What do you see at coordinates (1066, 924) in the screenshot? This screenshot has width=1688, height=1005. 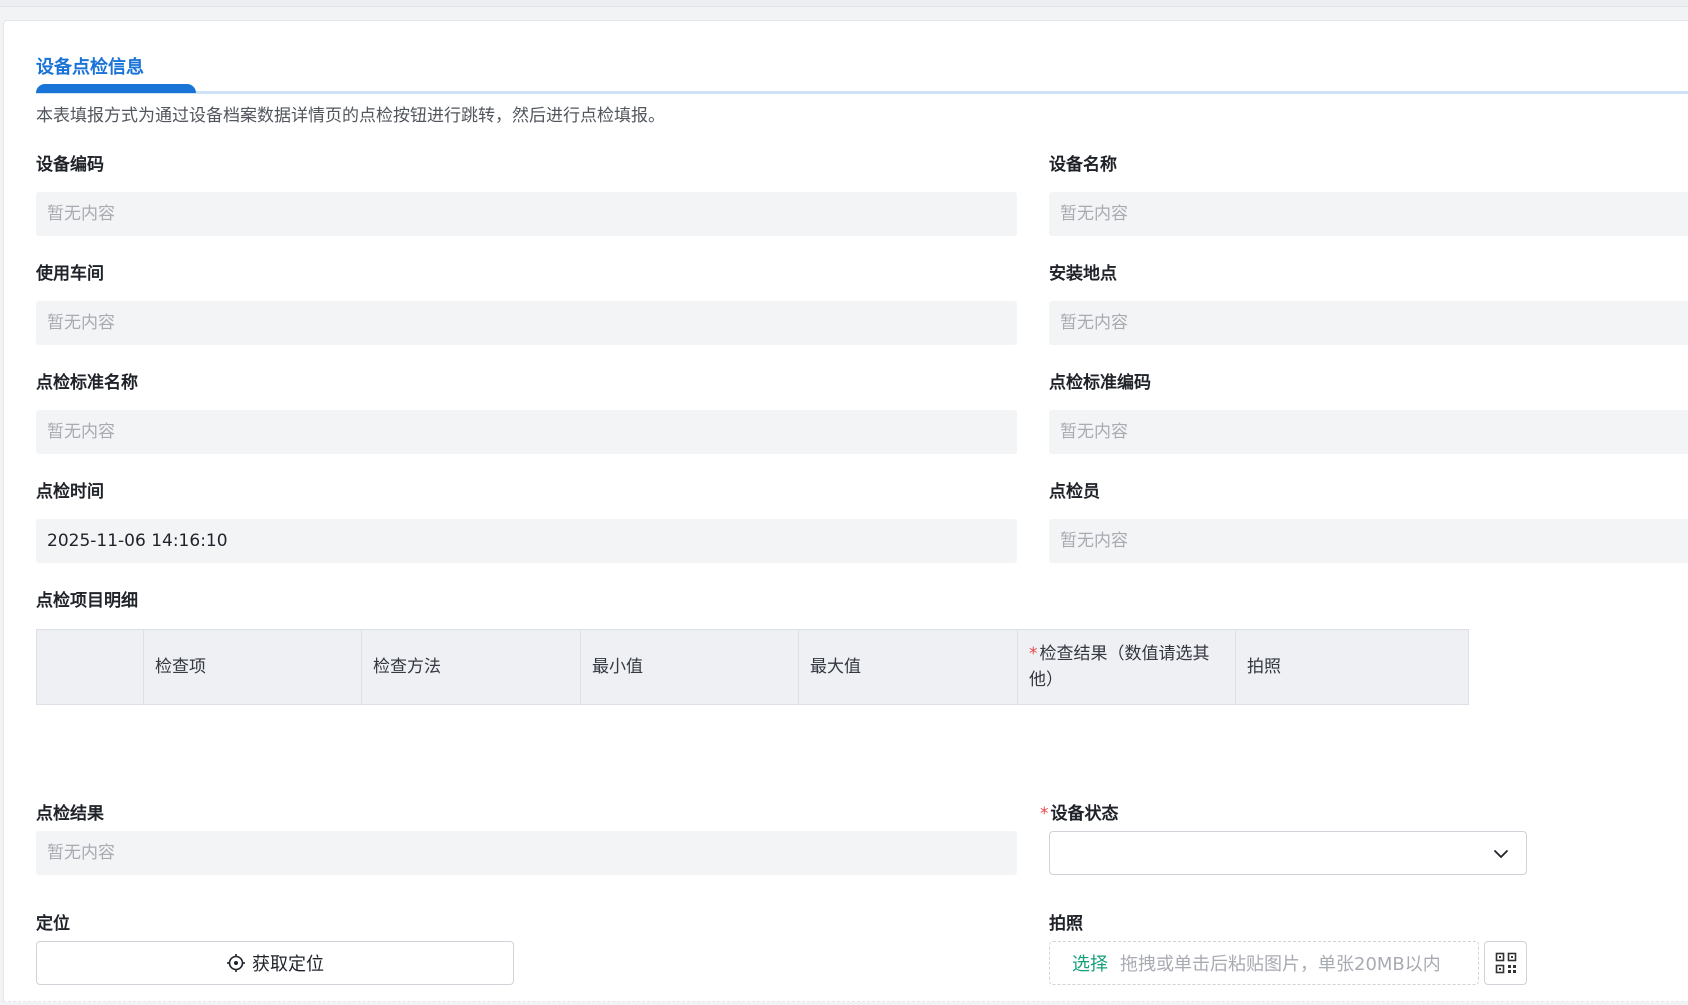 I see `photo-label: 拍照` at bounding box center [1066, 924].